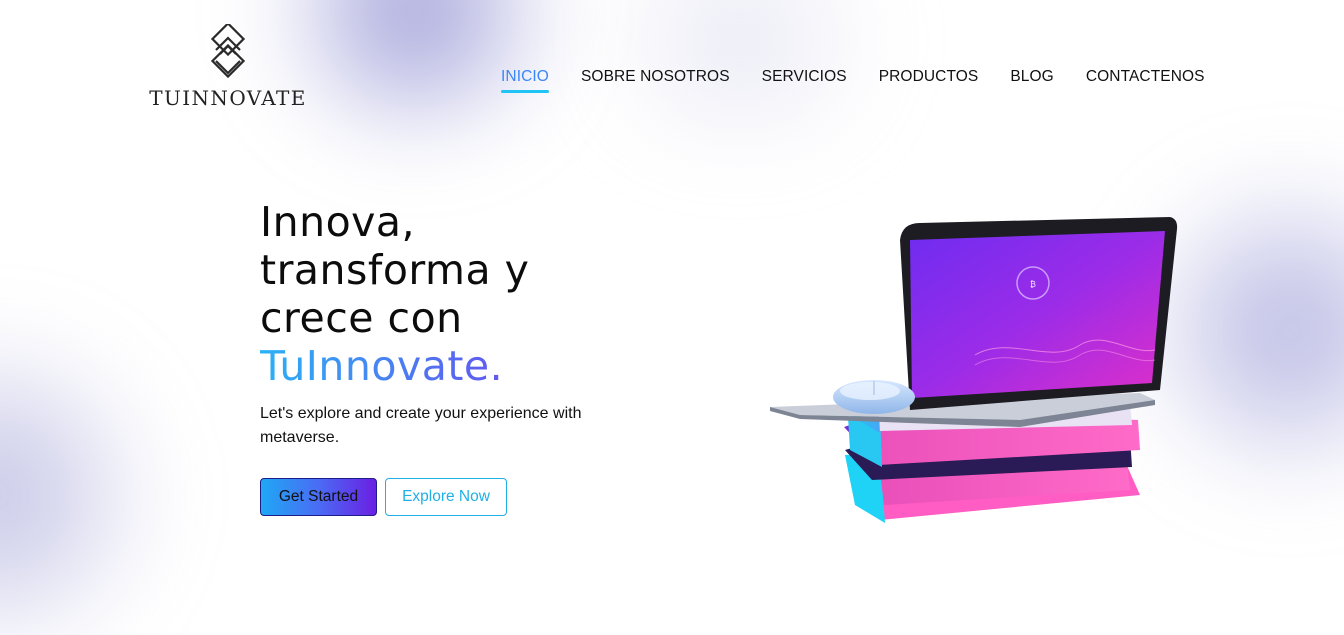 This screenshot has height=635, width=1344. I want to click on brand-logo: TUINNOVATE, so click(228, 69).